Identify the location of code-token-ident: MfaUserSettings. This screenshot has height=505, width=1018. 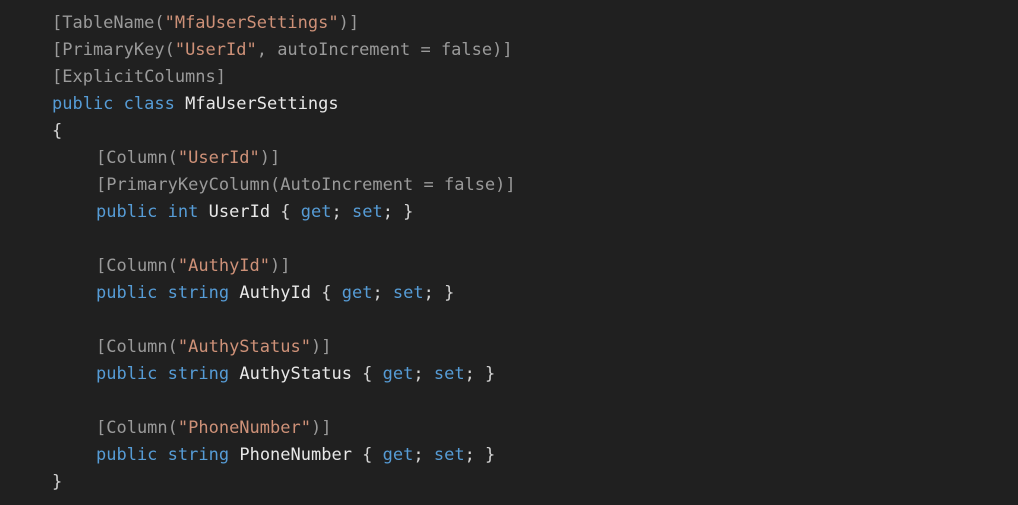
(262, 104).